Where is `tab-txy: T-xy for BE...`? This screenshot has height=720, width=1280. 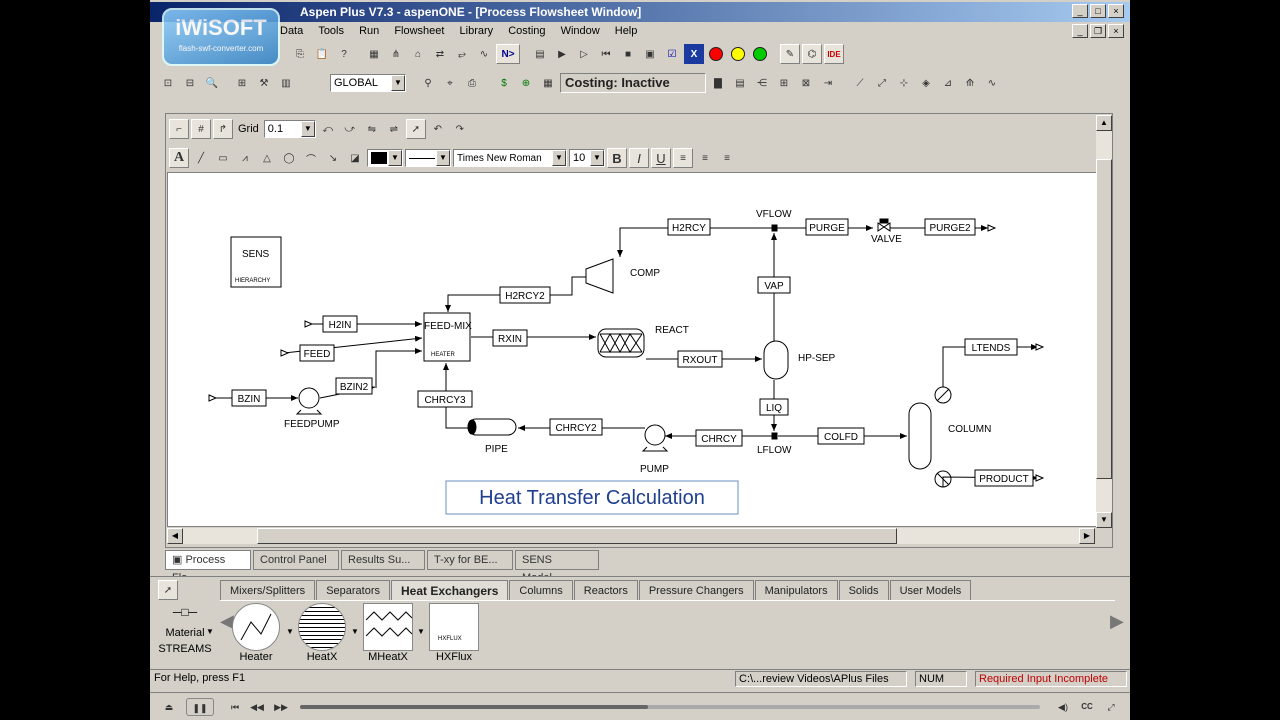
tab-txy: T-xy for BE... is located at coordinates (470, 560).